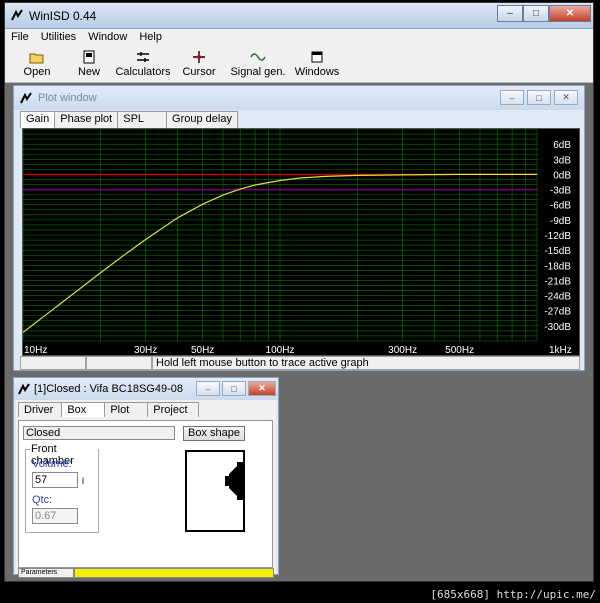 Image resolution: width=600 pixels, height=603 pixels. I want to click on qtc-label: Qtc:, so click(42, 500).